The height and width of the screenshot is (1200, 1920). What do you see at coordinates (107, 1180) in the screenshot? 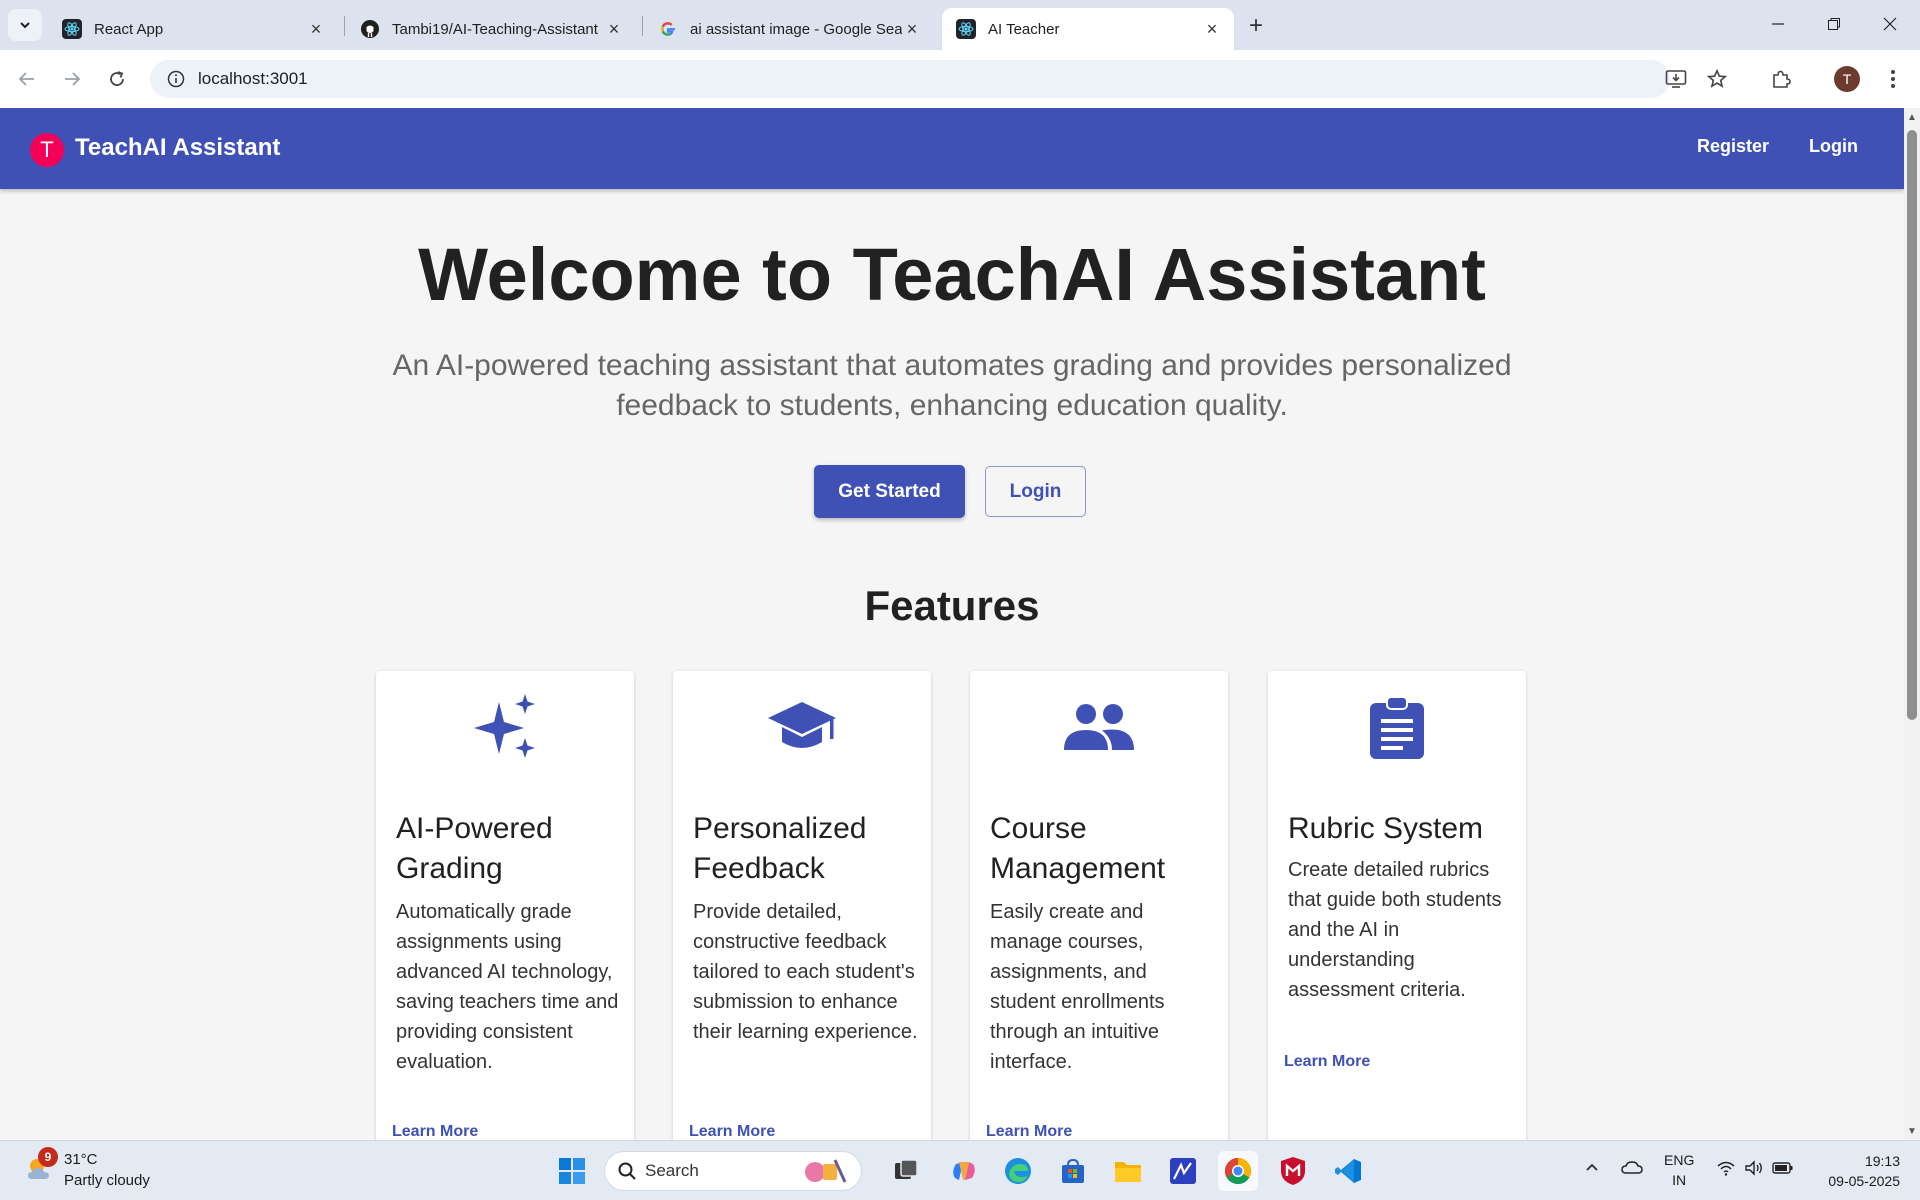
I see `weather-desc: Partly cloudy` at bounding box center [107, 1180].